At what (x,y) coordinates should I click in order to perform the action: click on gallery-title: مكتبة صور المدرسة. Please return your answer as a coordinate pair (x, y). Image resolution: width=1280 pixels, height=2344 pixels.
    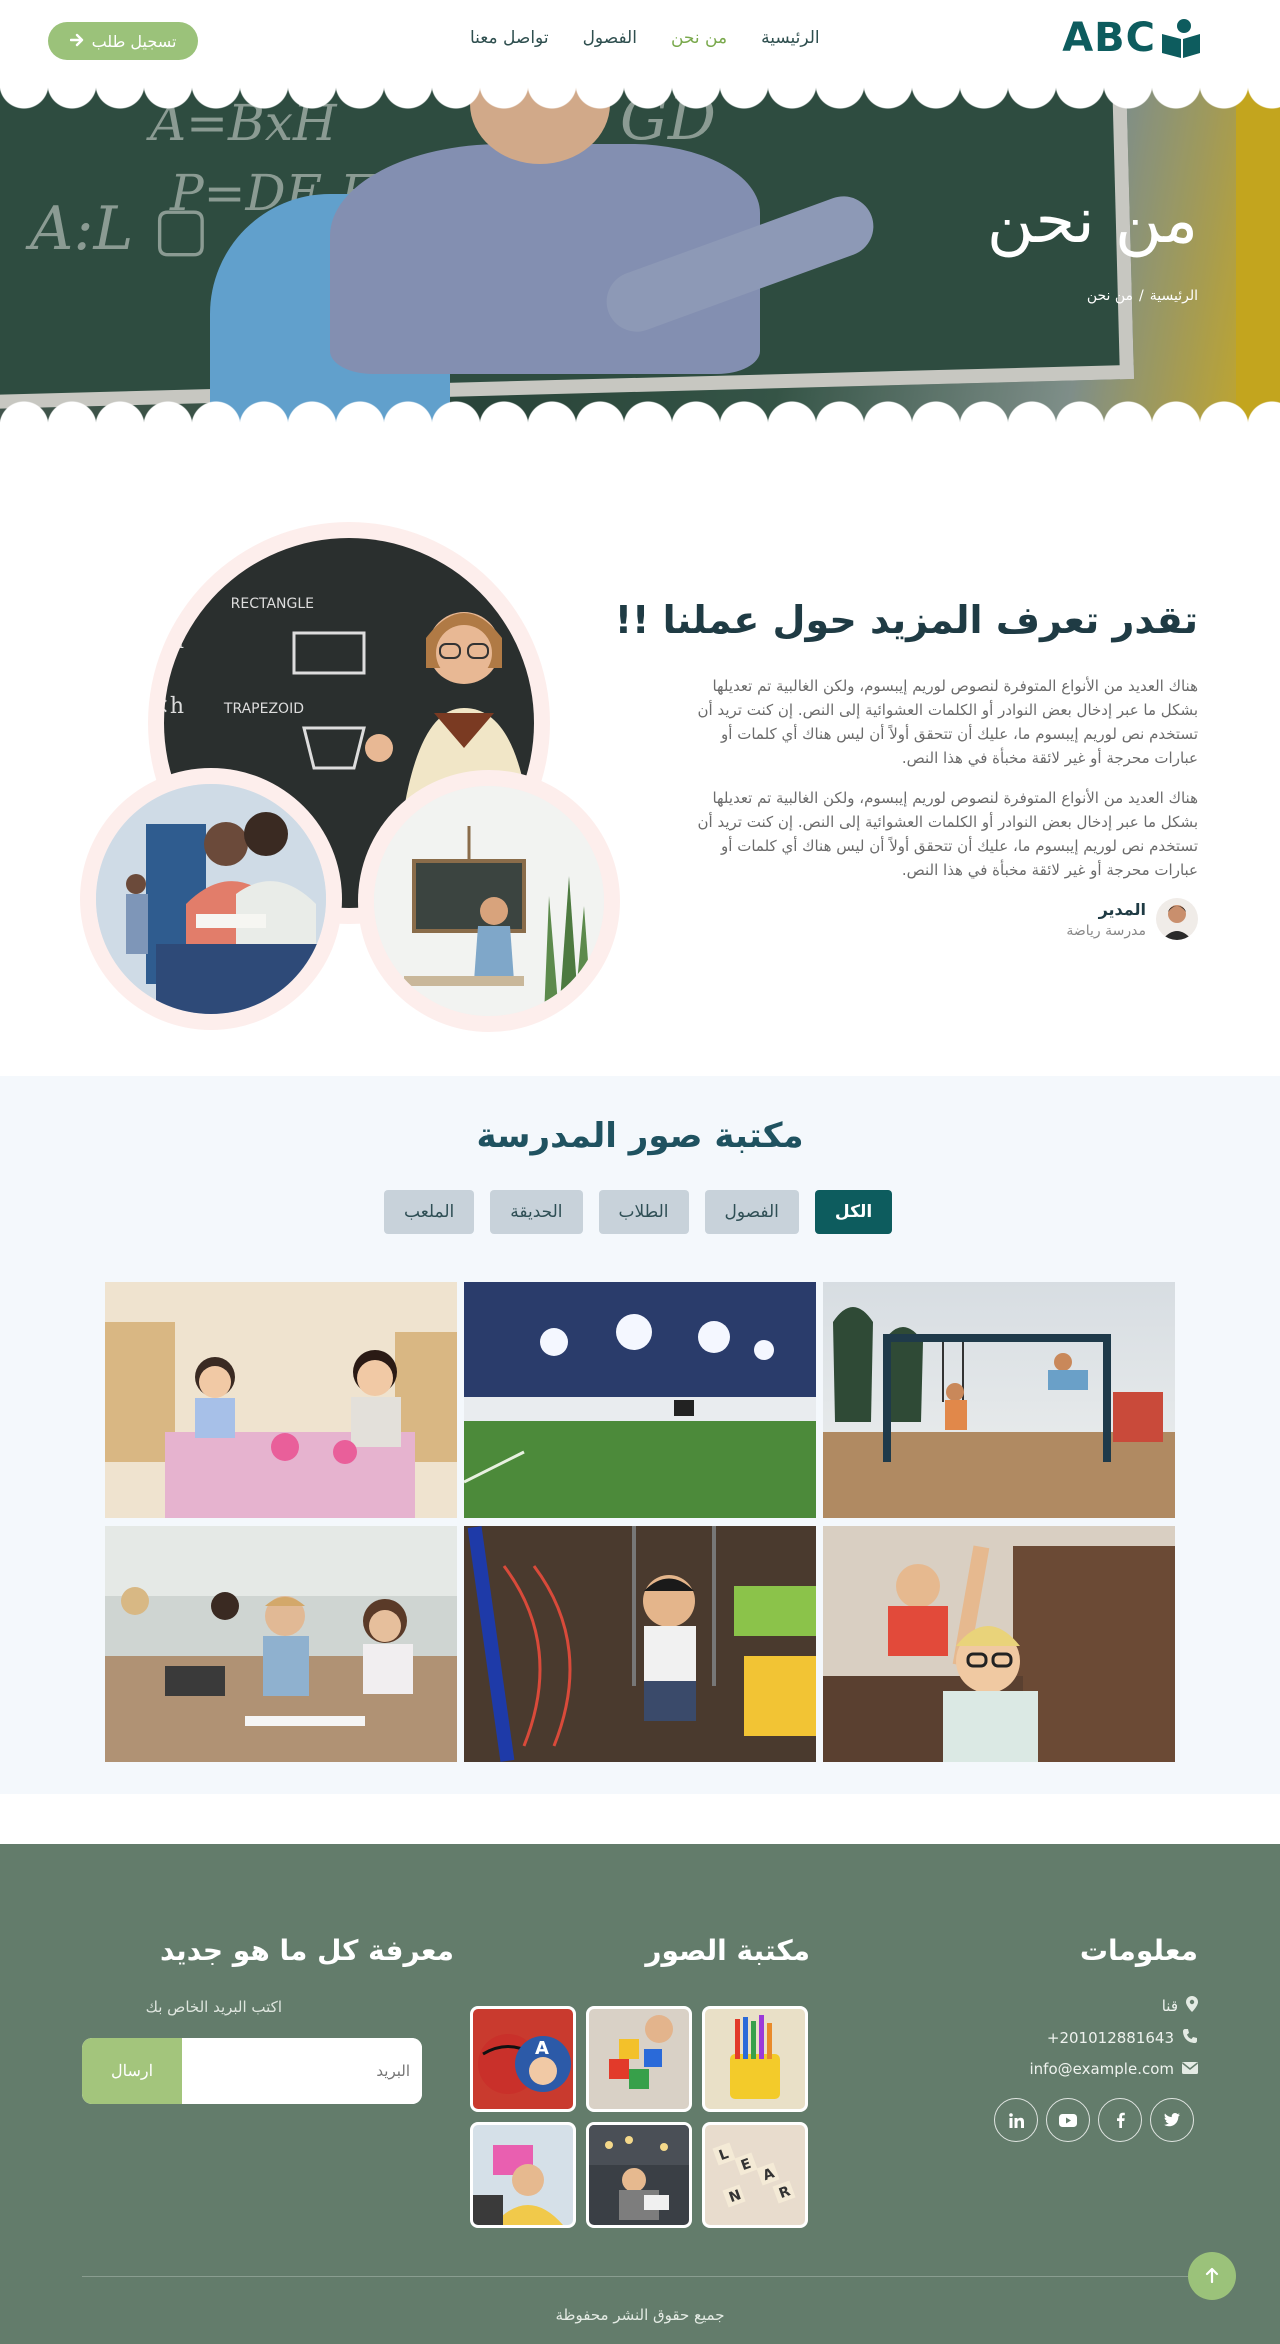
    Looking at the image, I should click on (640, 1136).